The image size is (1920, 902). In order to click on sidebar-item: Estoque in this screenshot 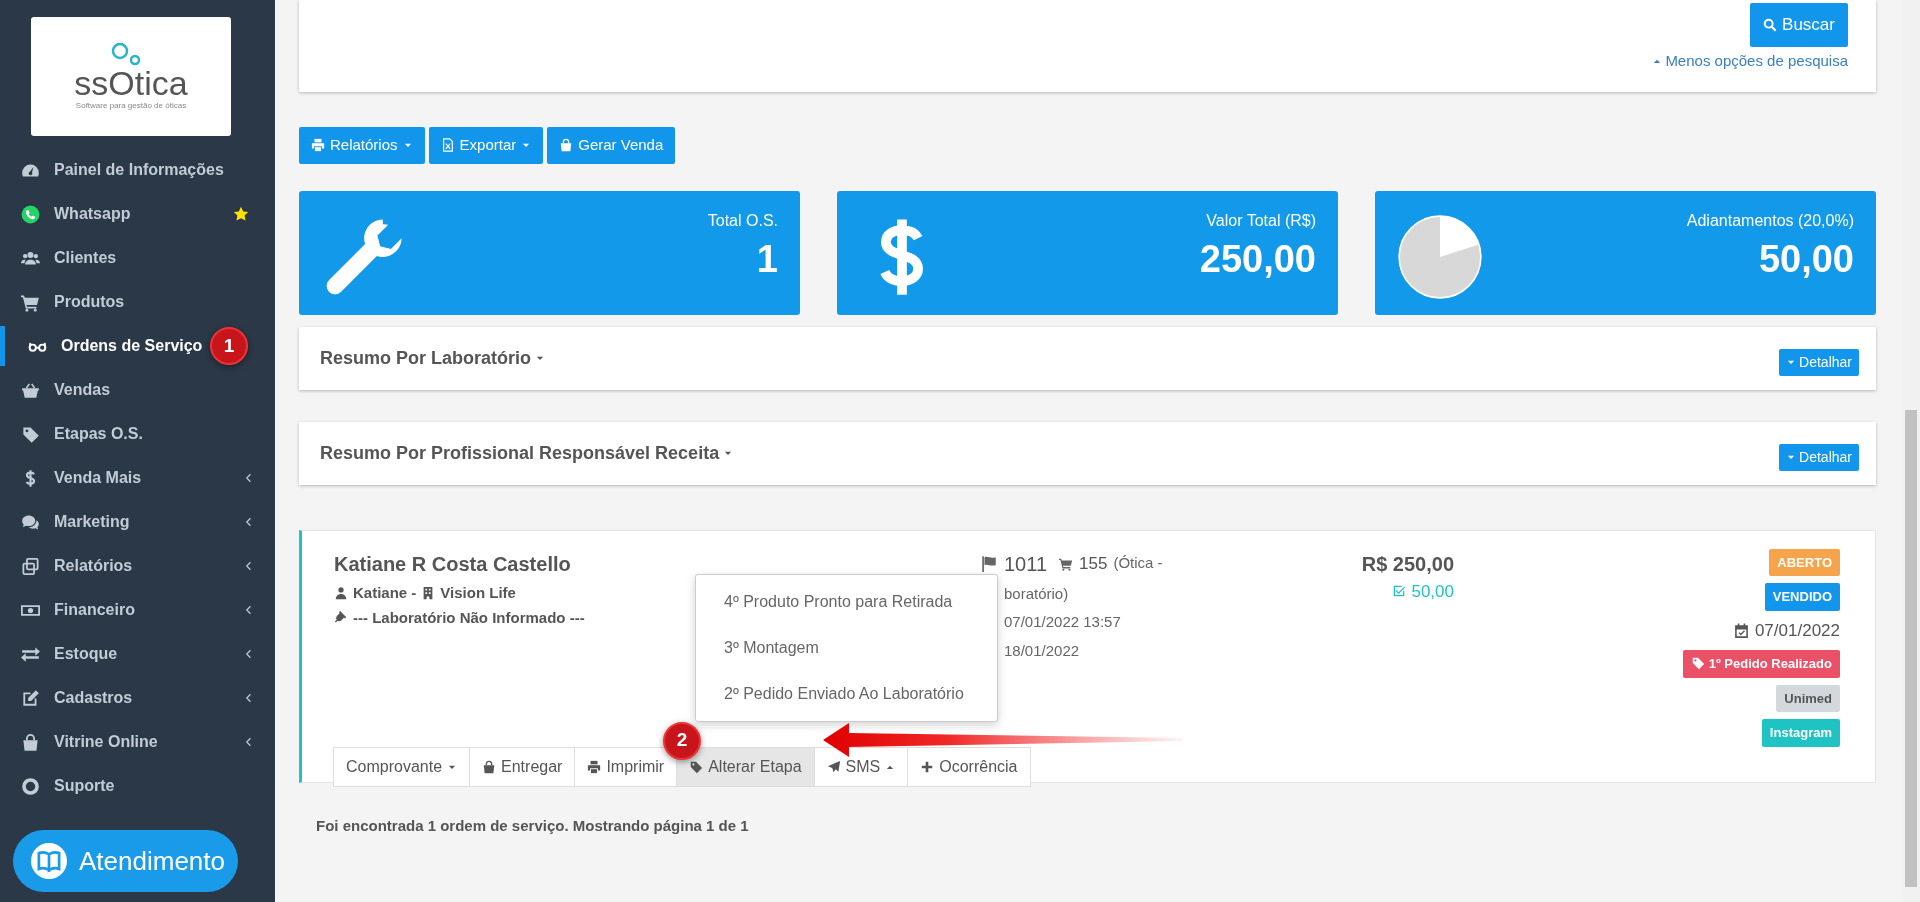, I will do `click(137, 654)`.